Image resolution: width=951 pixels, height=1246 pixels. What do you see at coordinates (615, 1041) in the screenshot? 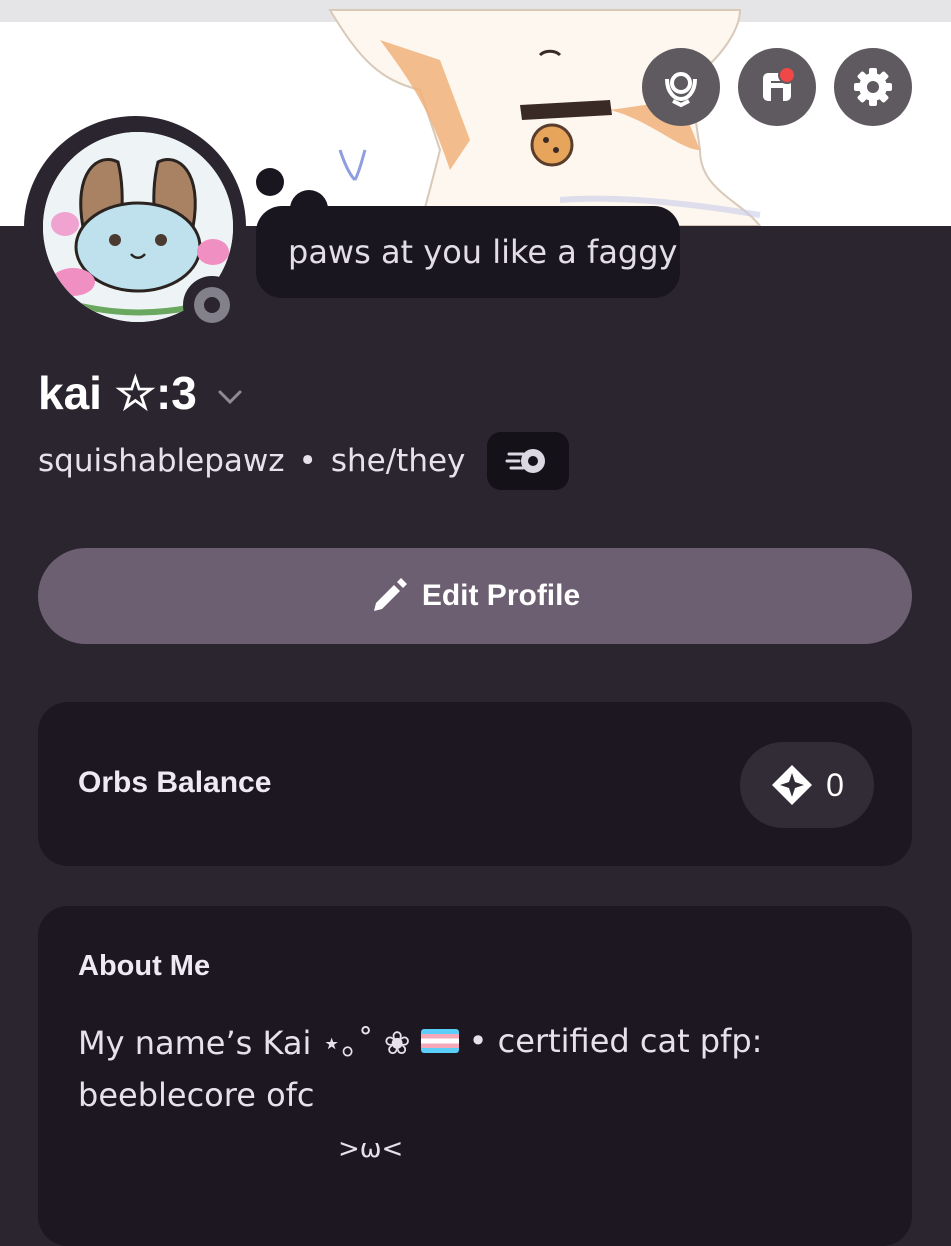
I see `about-me-text-suffix: • certified cat pfp:` at bounding box center [615, 1041].